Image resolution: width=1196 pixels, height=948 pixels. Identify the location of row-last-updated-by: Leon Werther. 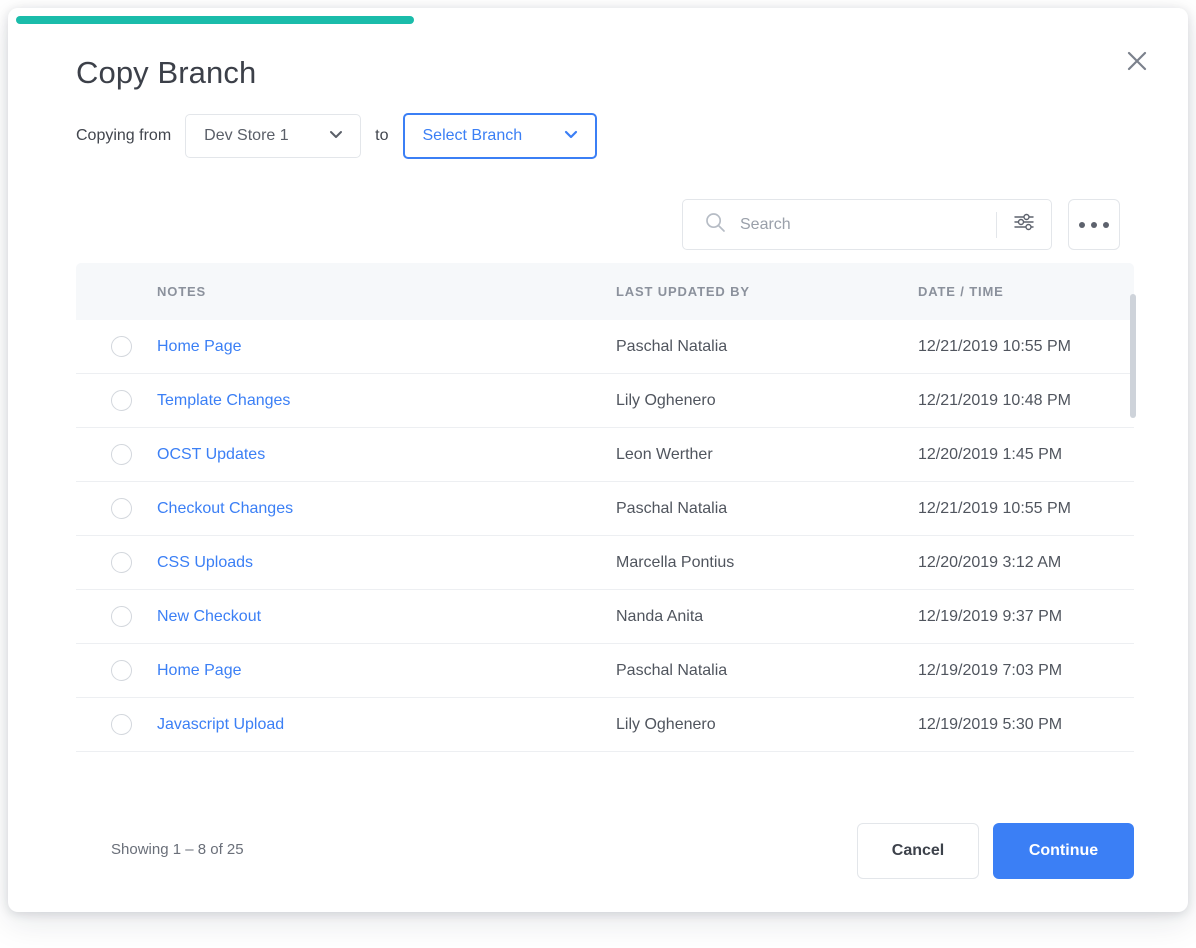
(664, 454).